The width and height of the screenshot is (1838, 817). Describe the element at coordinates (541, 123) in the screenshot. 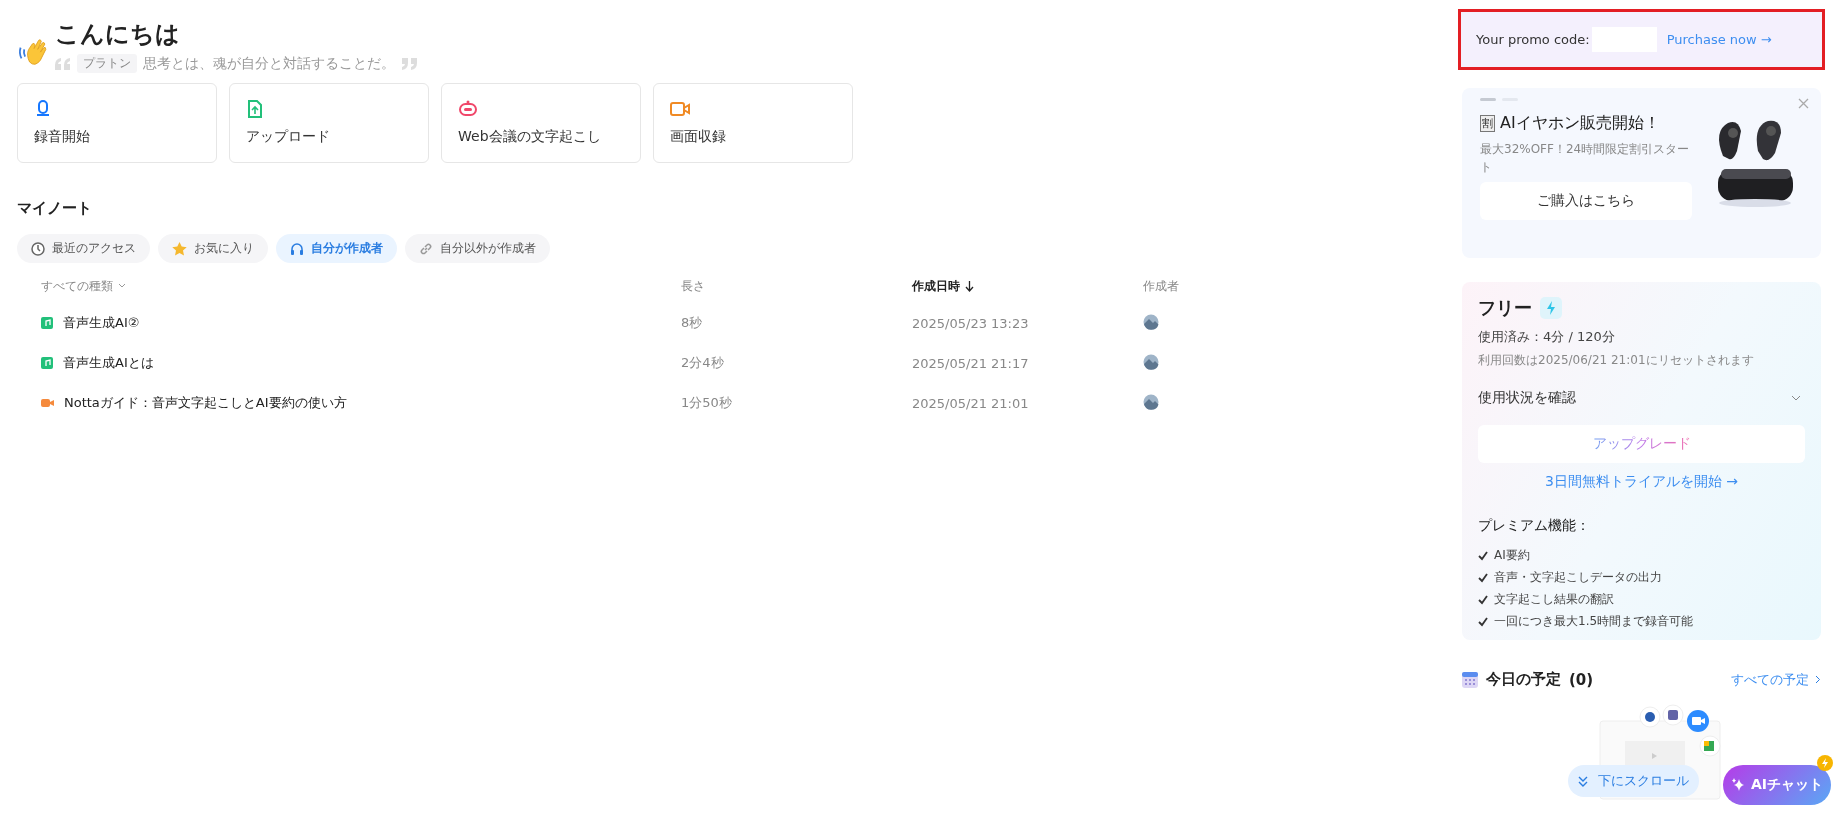

I see `quick-action-card: Web会議の文字起こし` at that location.